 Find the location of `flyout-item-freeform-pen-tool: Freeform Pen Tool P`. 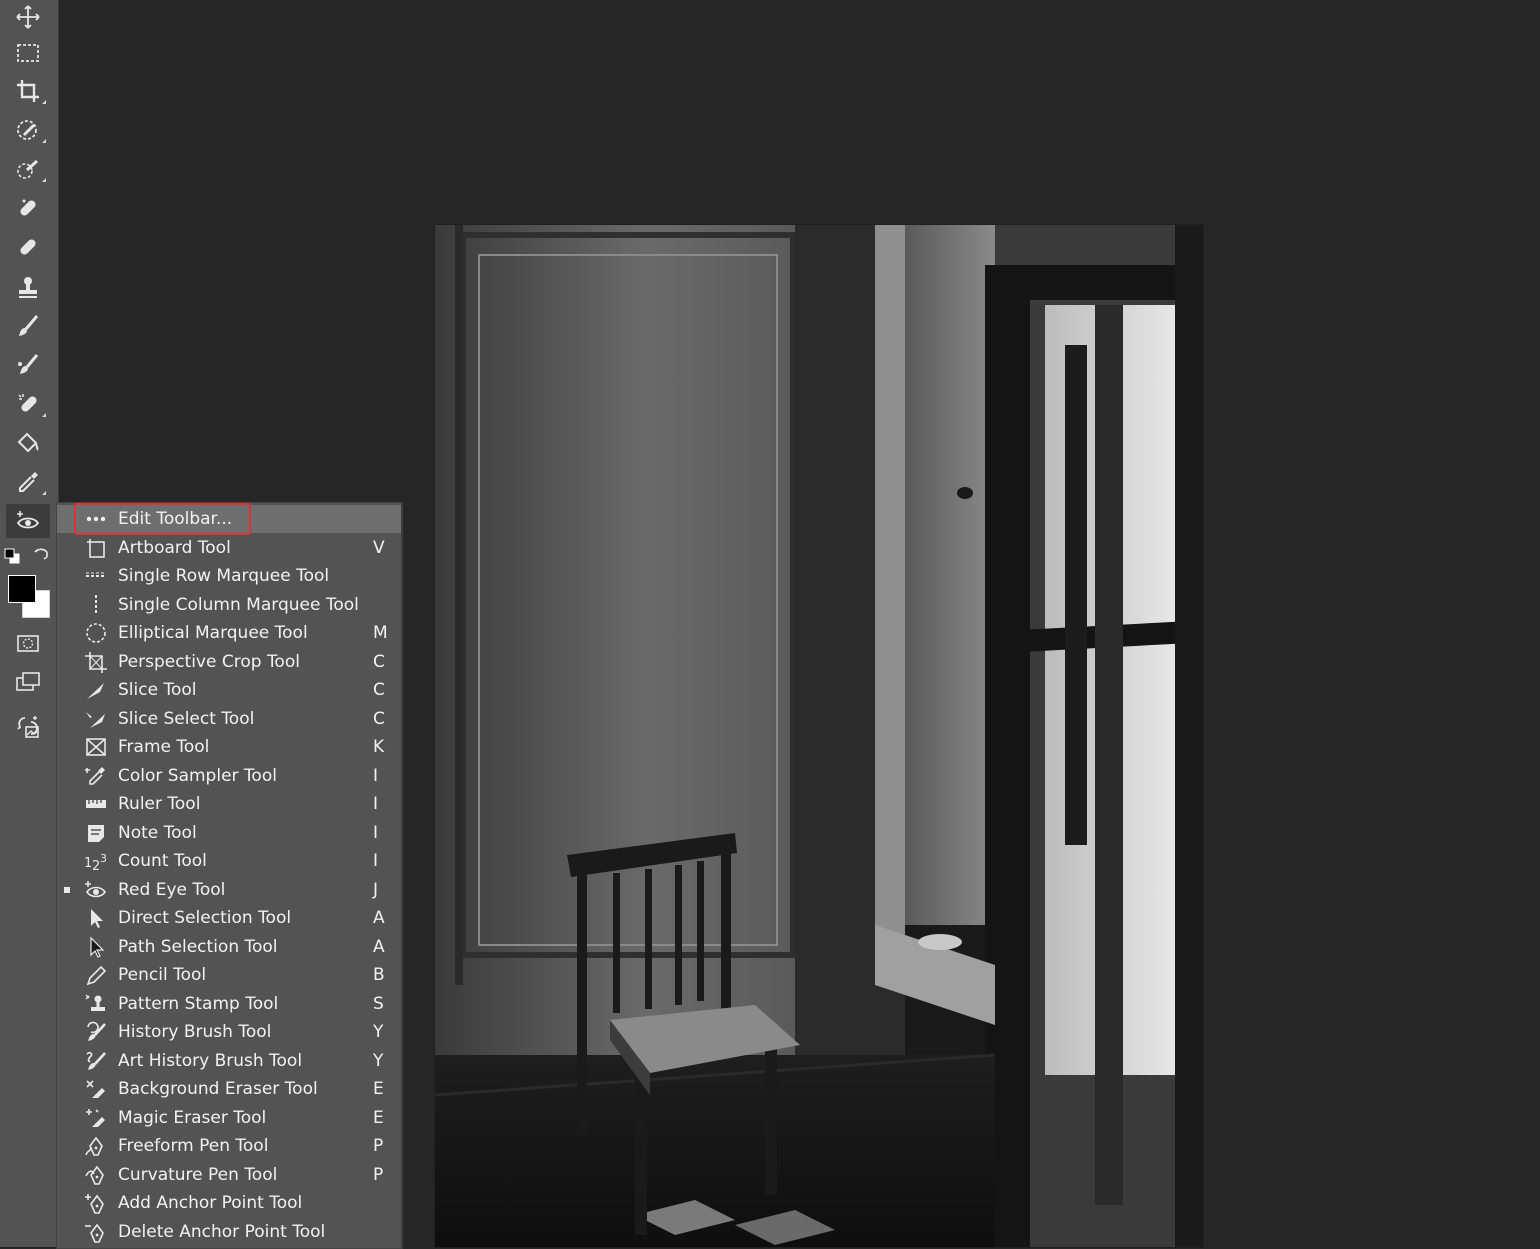

flyout-item-freeform-pen-tool: Freeform Pen Tool P is located at coordinates (229, 1146).